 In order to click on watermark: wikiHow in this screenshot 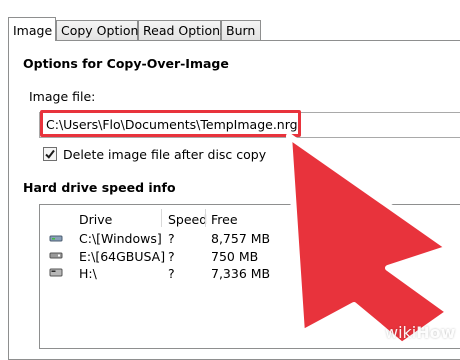, I will do `click(420, 332)`.